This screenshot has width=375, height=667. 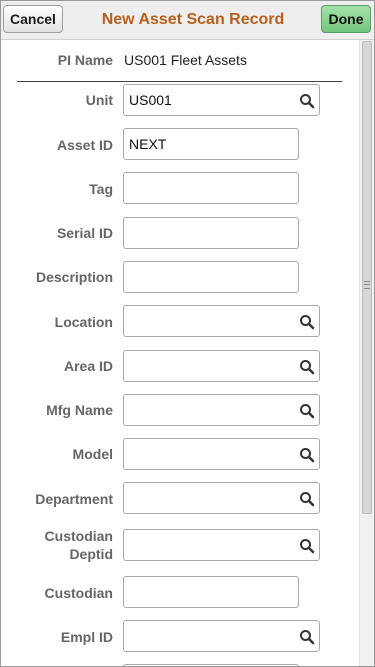 I want to click on department-label: Department, so click(x=74, y=499).